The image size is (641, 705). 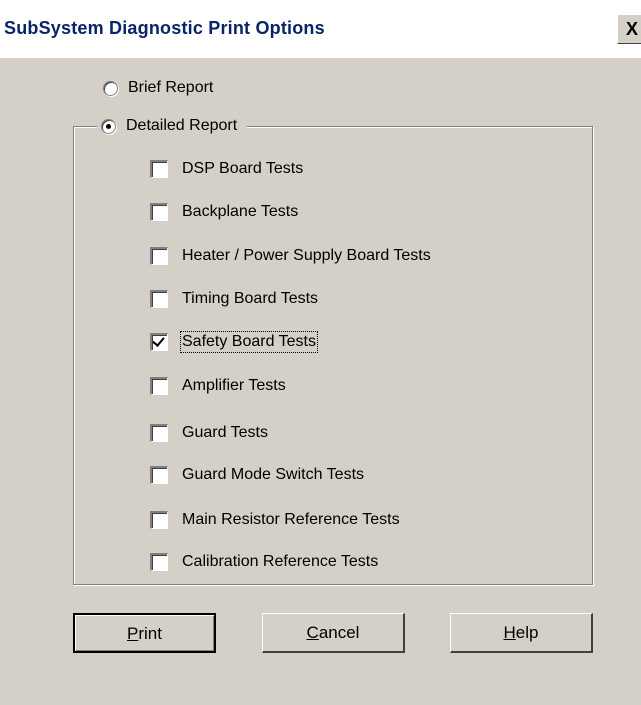 I want to click on safety-board-checkbox, so click(x=159, y=342).